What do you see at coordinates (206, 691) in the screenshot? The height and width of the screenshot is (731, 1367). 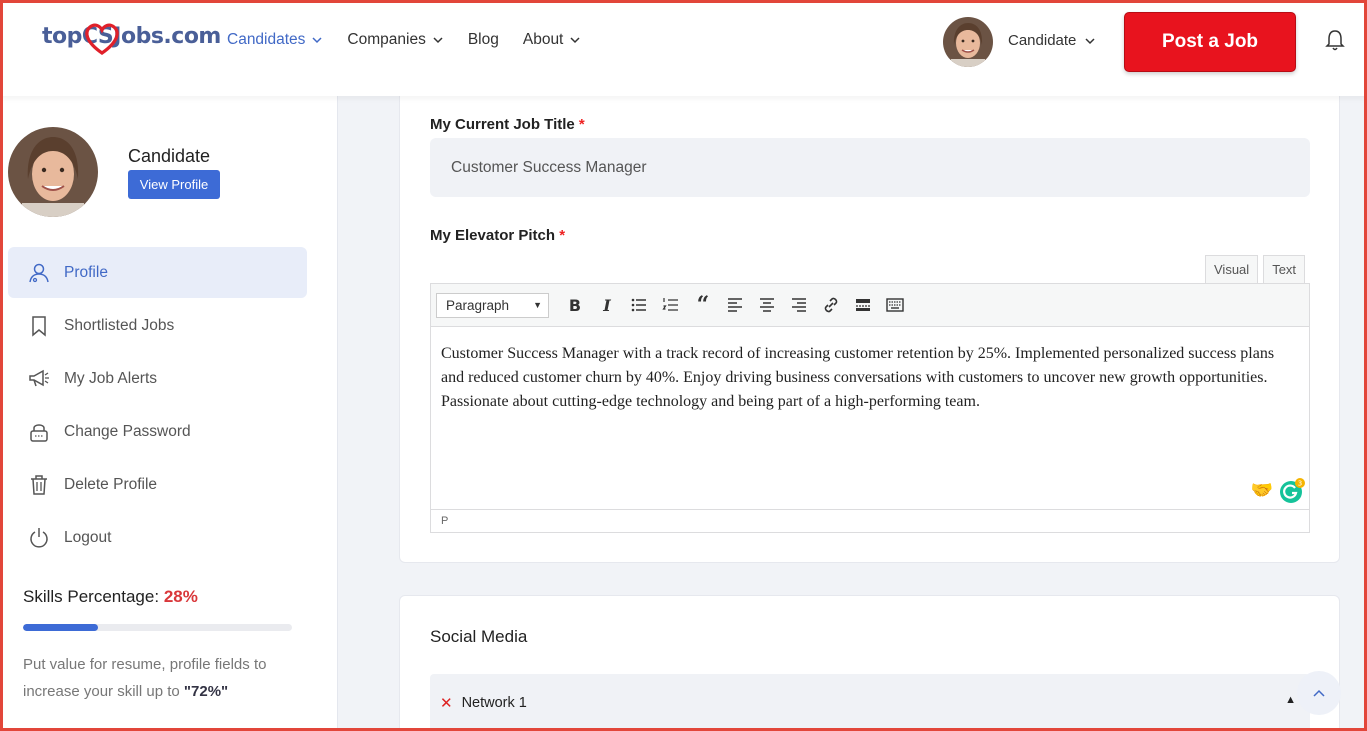 I see `skills-target: "72%"` at bounding box center [206, 691].